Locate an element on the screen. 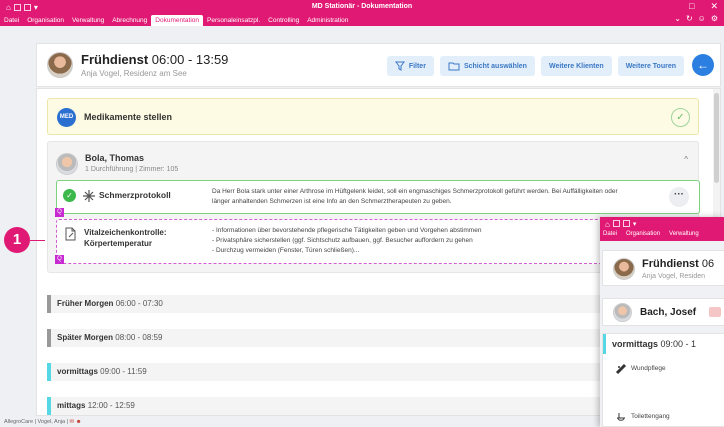 This screenshot has width=724, height=427. client-info: 1 Durchführung | Zimmer: 105 is located at coordinates (132, 169).